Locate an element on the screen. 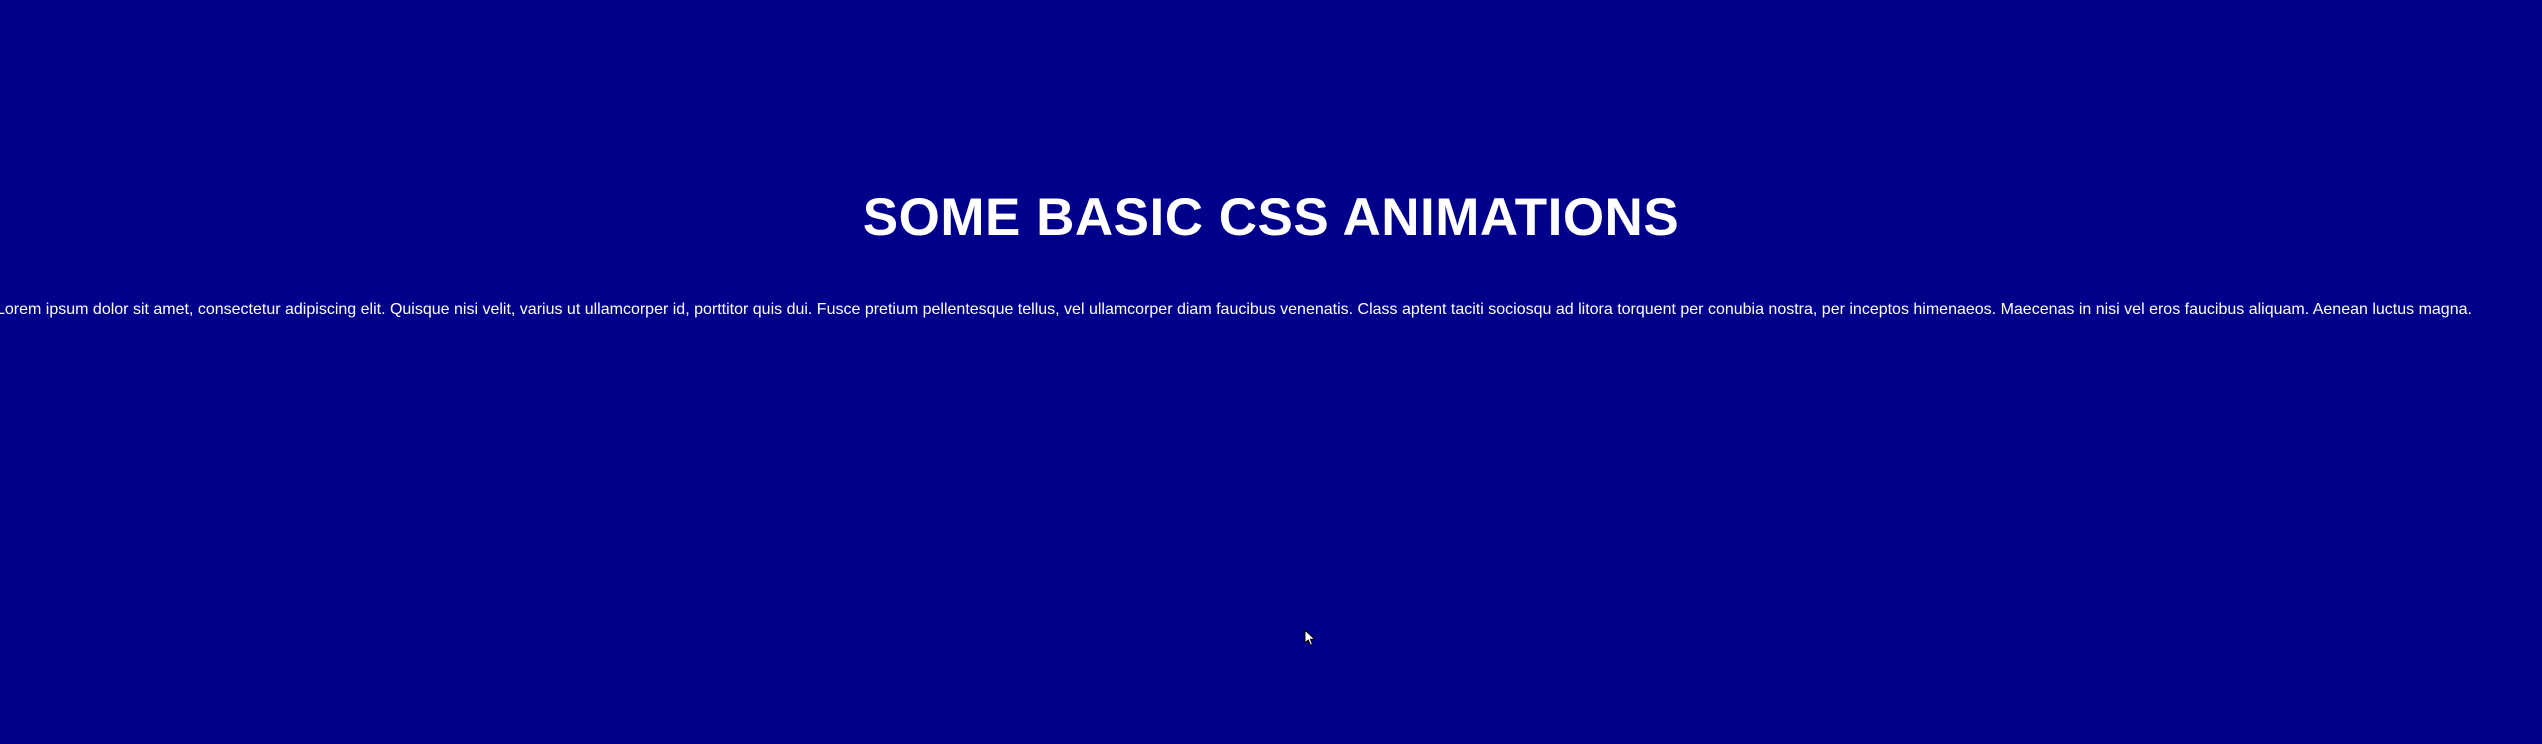 This screenshot has width=2542, height=744. arrow-cursor-icon is located at coordinates (1310, 638).